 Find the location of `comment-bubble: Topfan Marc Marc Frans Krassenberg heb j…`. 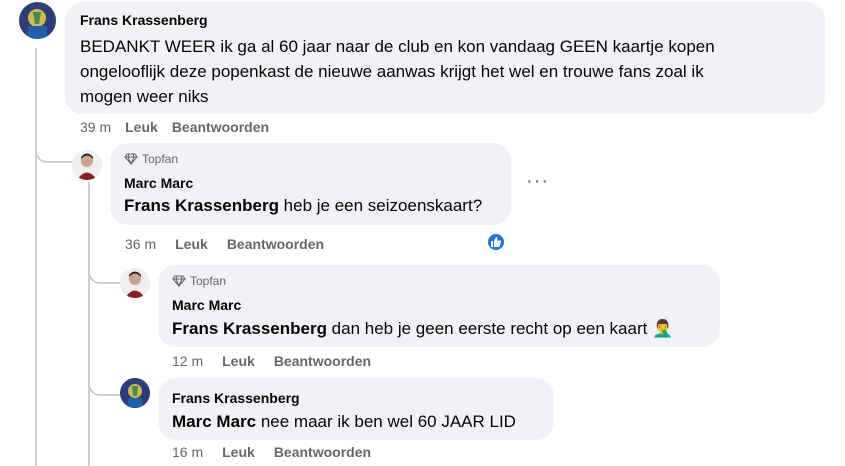

comment-bubble: Topfan Marc Marc Frans Krassenberg heb j… is located at coordinates (310, 184).